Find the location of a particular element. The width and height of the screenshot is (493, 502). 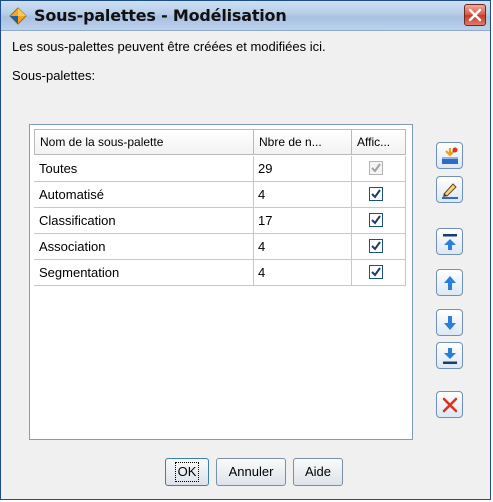

move-bottom-icon is located at coordinates (450, 356).